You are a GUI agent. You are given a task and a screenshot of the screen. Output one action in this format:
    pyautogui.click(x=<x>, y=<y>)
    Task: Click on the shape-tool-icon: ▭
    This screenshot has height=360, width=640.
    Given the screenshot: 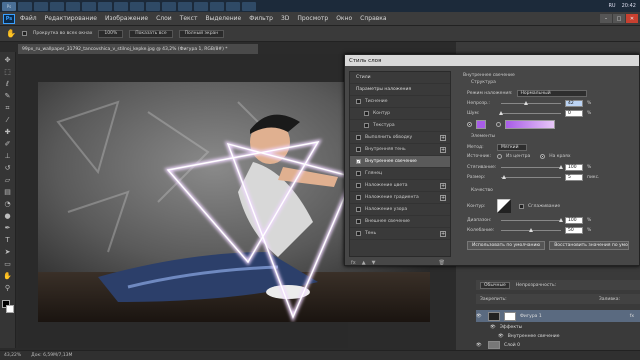 What is the action you would take?
    pyautogui.click(x=8, y=264)
    